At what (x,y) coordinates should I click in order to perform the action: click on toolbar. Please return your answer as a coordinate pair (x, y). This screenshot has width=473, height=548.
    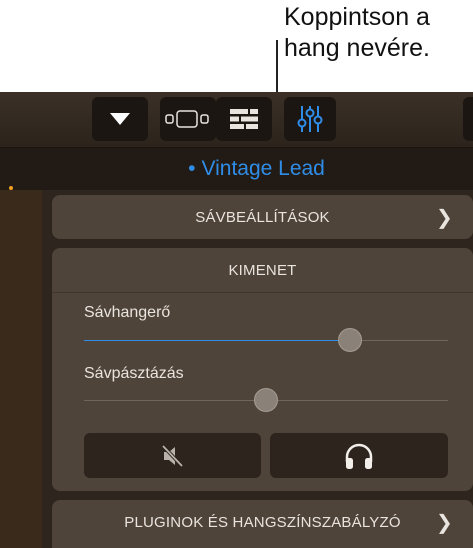
    Looking at the image, I should click on (236, 120).